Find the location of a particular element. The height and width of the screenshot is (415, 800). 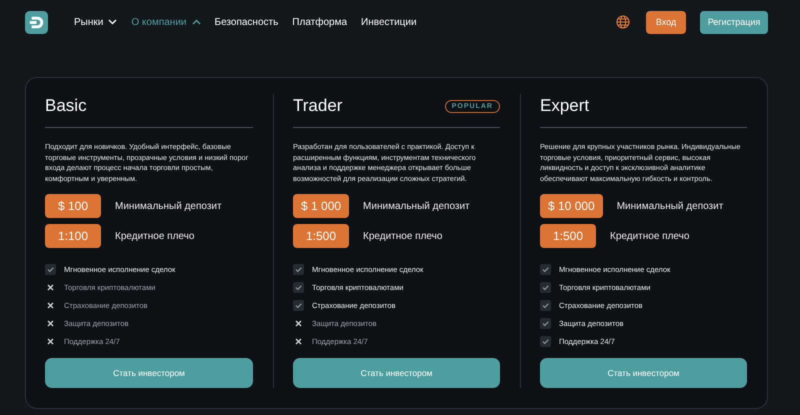

register-button: Регистрация is located at coordinates (734, 22).